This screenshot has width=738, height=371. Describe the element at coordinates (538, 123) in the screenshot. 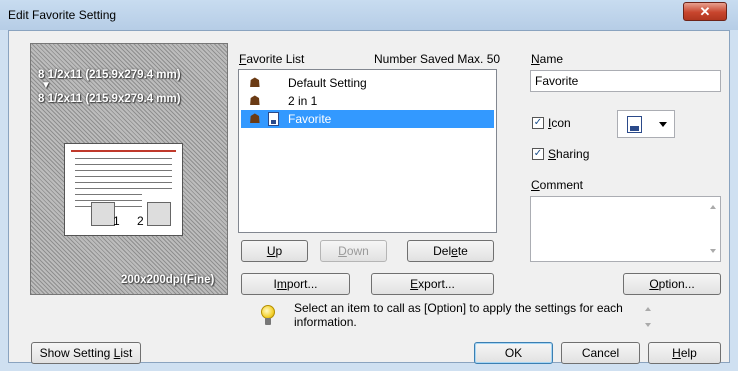

I see `icon-checkbox: ✓` at that location.